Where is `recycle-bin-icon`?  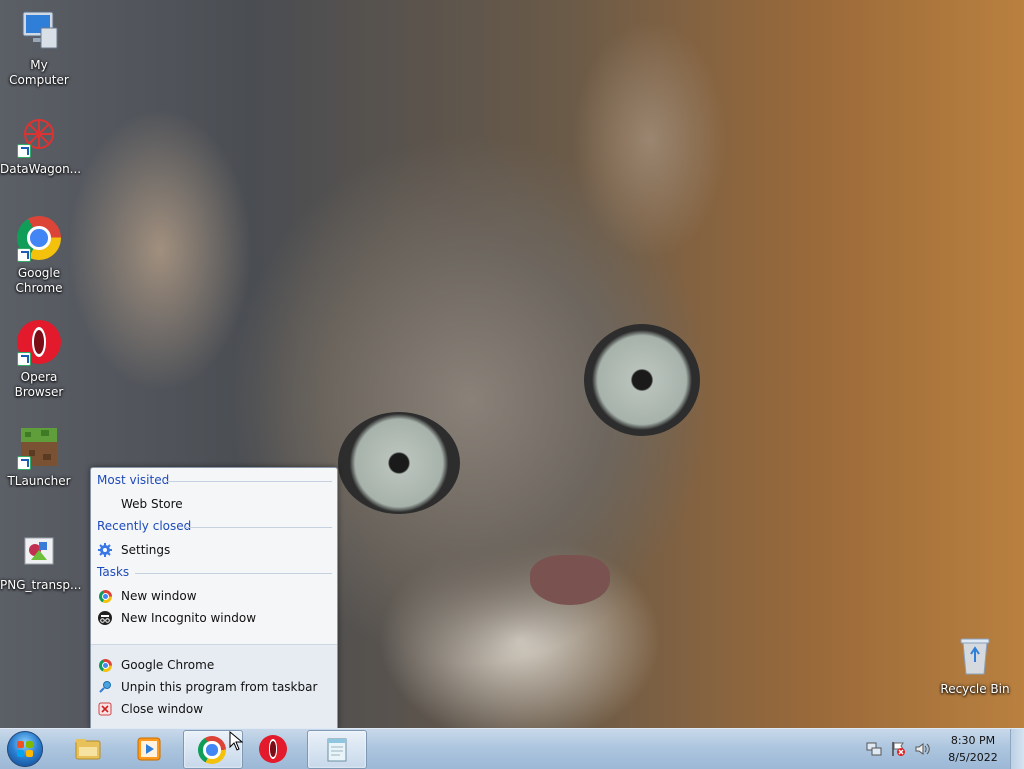 recycle-bin-icon is located at coordinates (975, 656).